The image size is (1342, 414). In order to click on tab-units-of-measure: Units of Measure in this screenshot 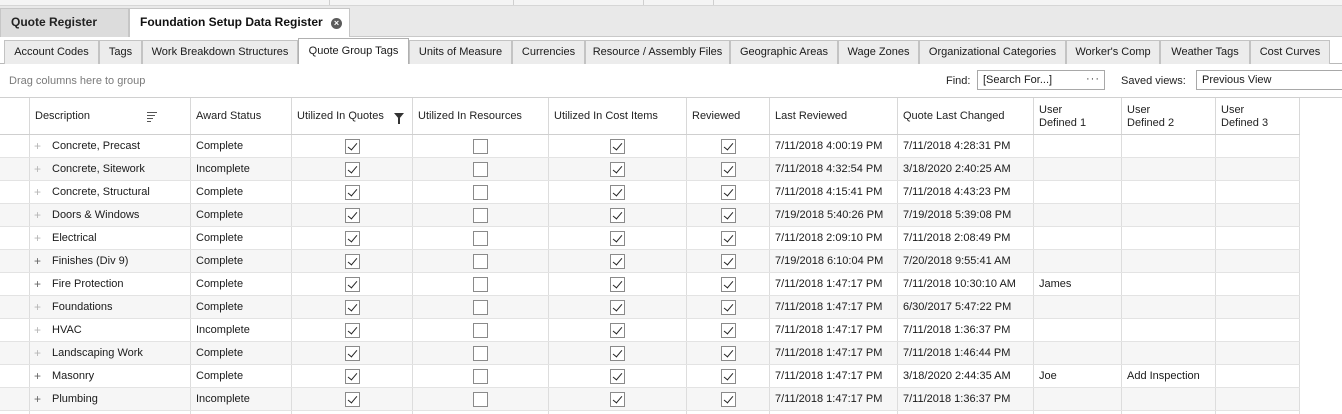, I will do `click(460, 52)`.